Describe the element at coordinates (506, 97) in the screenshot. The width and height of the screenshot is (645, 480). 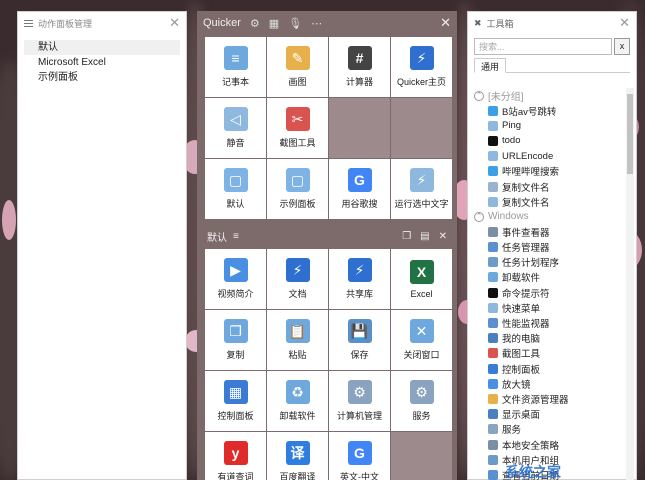
I see `tree-group-label: [未分组]` at that location.